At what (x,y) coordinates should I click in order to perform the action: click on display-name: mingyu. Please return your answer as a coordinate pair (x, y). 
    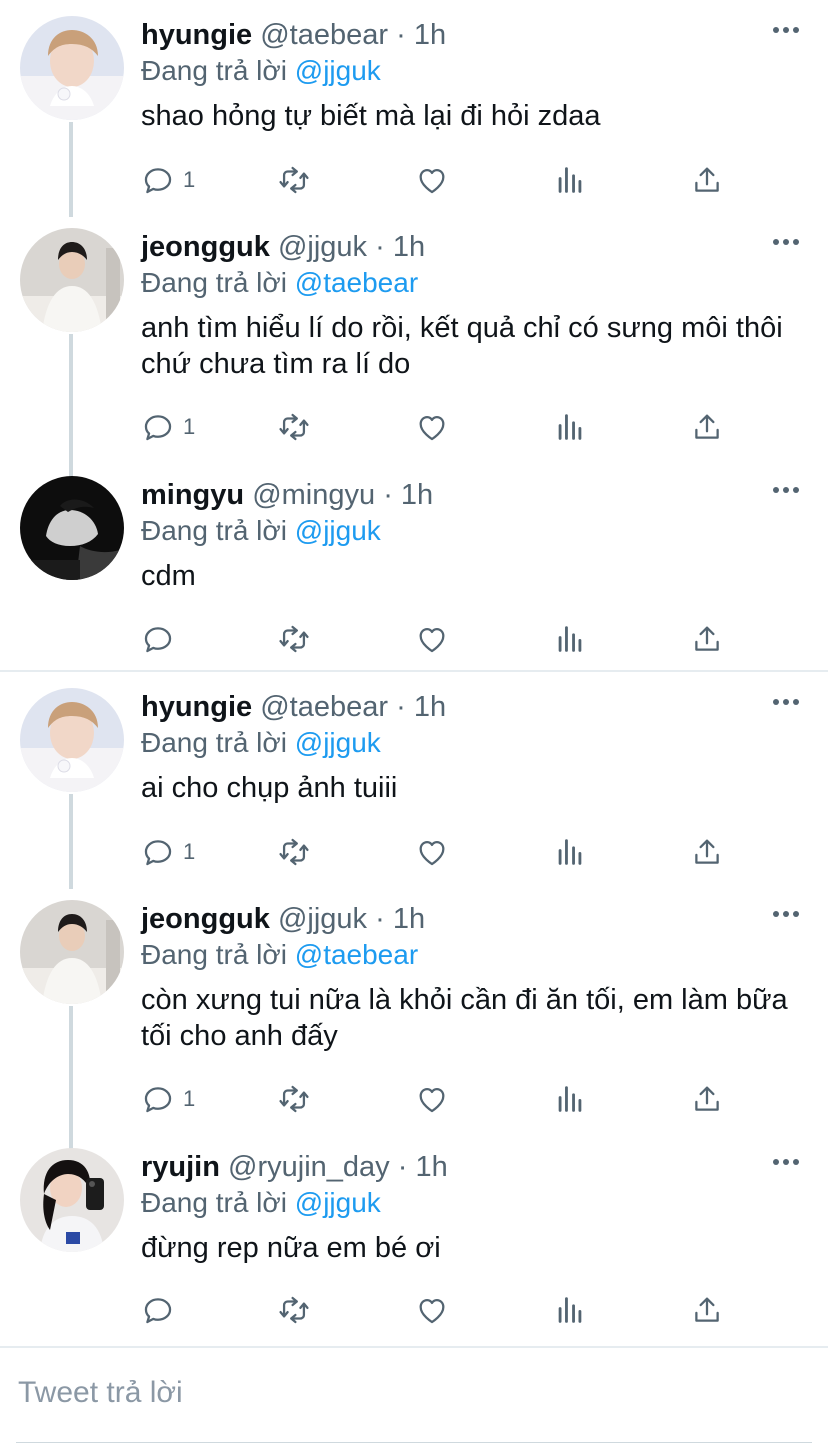
    Looking at the image, I should click on (192, 495).